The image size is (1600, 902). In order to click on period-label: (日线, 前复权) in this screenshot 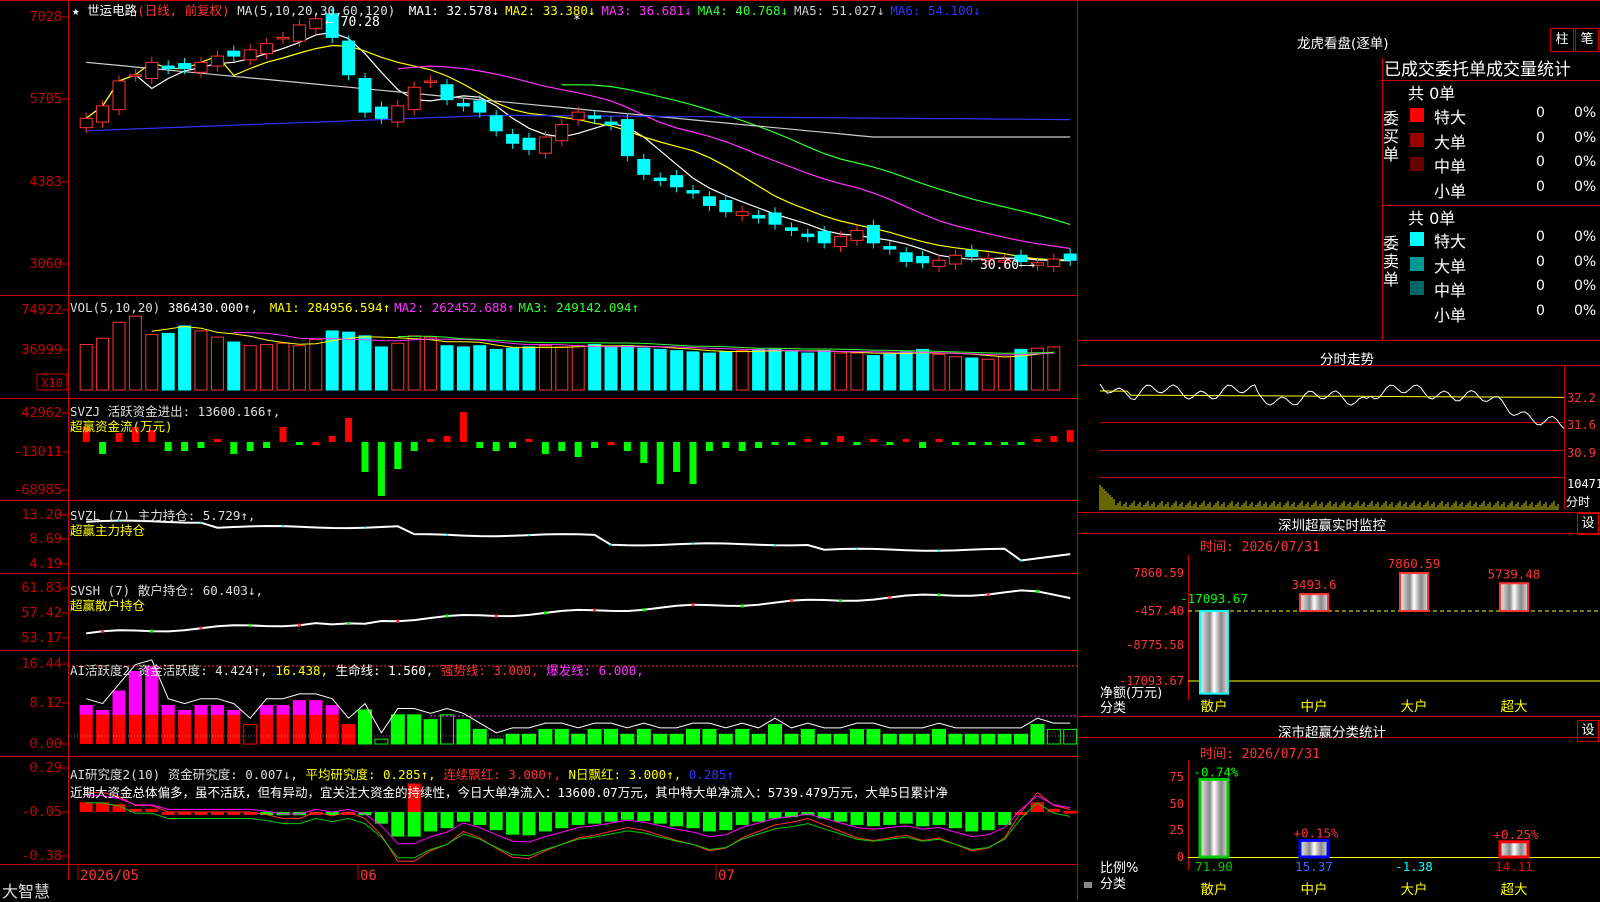, I will do `click(183, 10)`.